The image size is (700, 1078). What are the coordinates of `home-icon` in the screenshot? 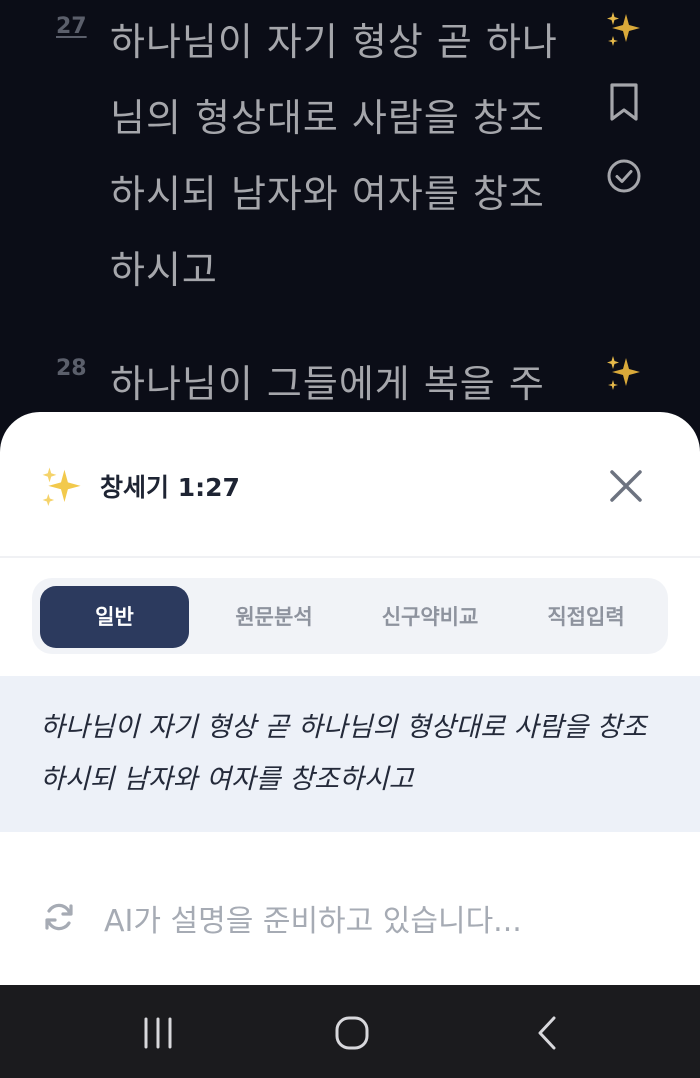 It's located at (352, 1033).